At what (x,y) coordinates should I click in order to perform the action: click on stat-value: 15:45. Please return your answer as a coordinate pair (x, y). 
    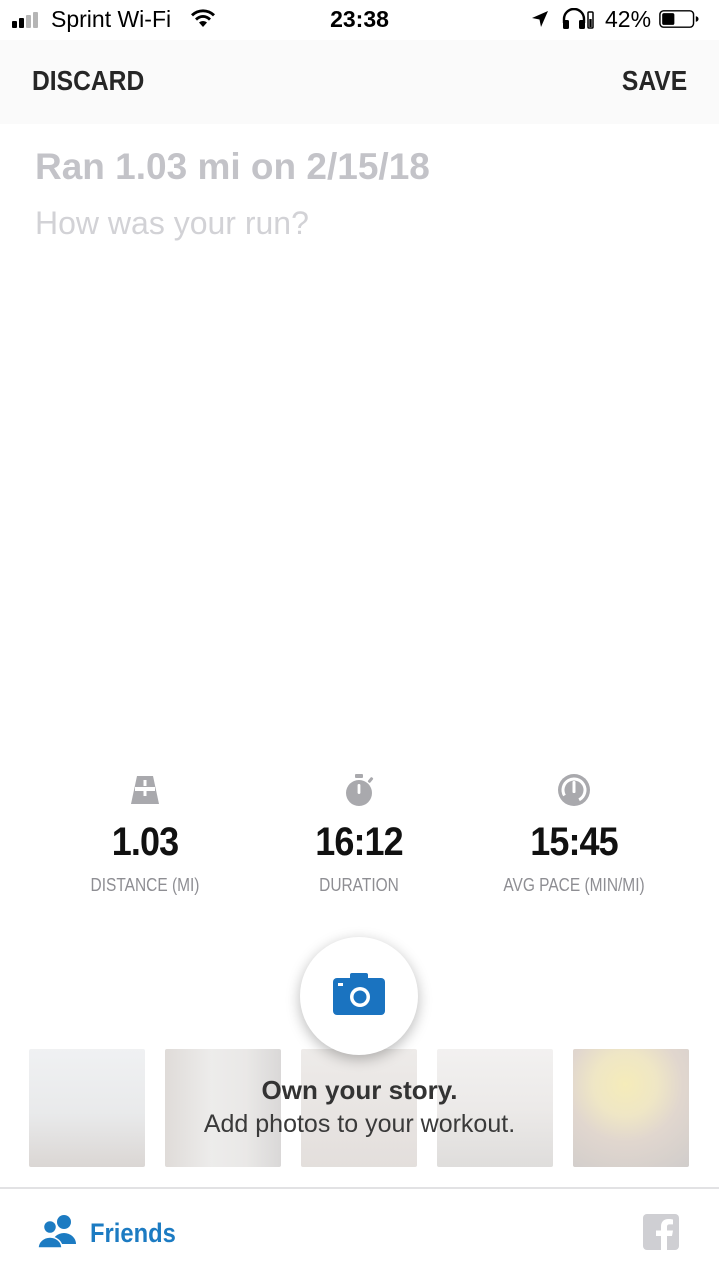
    Looking at the image, I should click on (574, 842).